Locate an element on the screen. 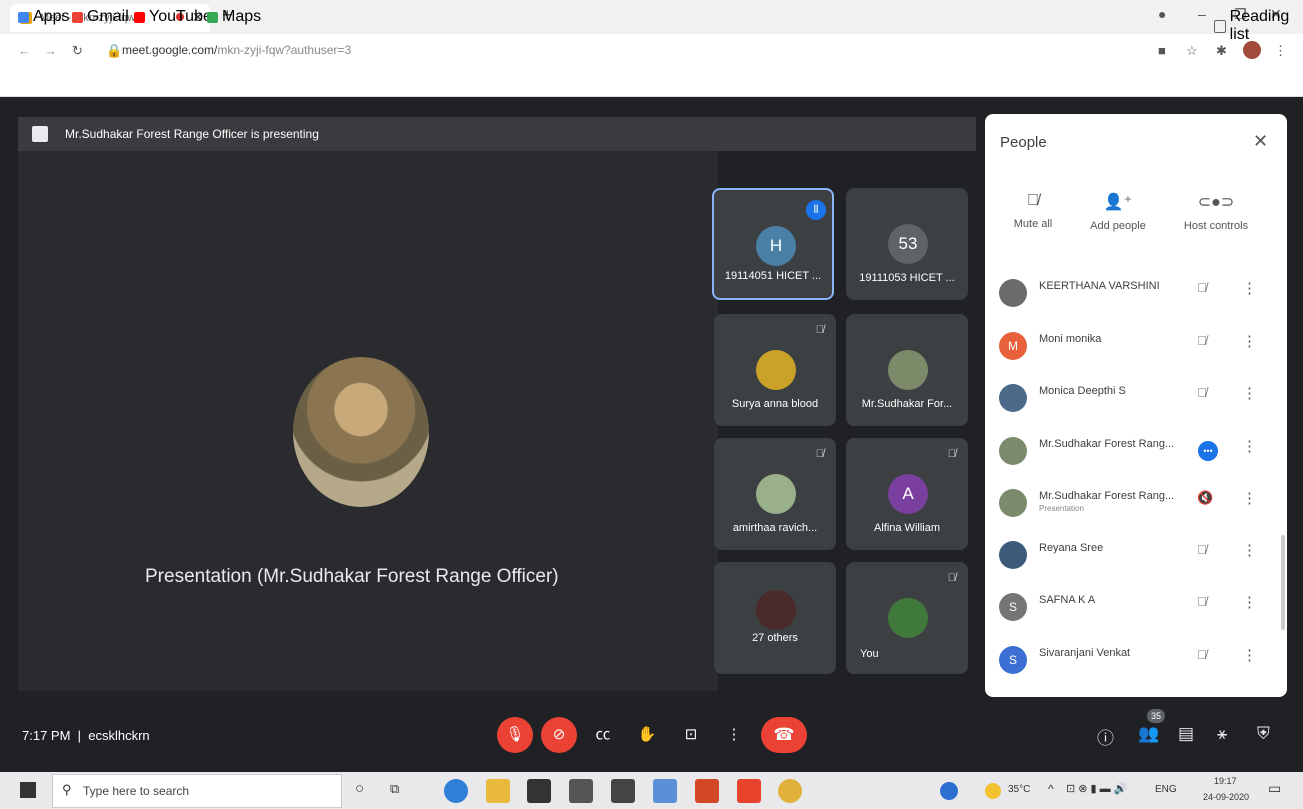  avatar: H is located at coordinates (776, 246).